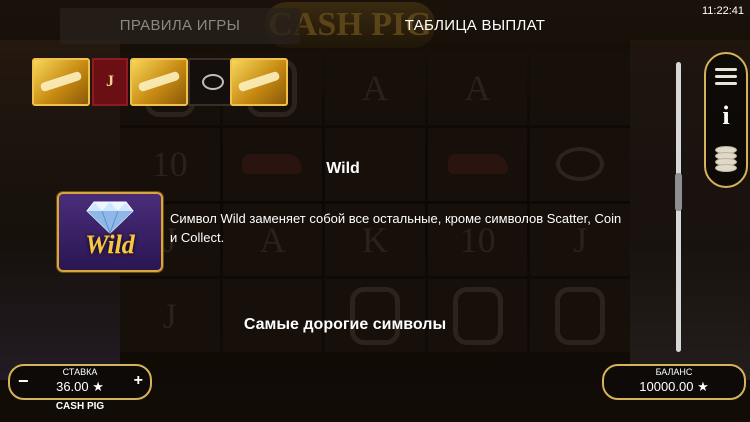  What do you see at coordinates (726, 116) in the screenshot?
I see `info-icon: i` at bounding box center [726, 116].